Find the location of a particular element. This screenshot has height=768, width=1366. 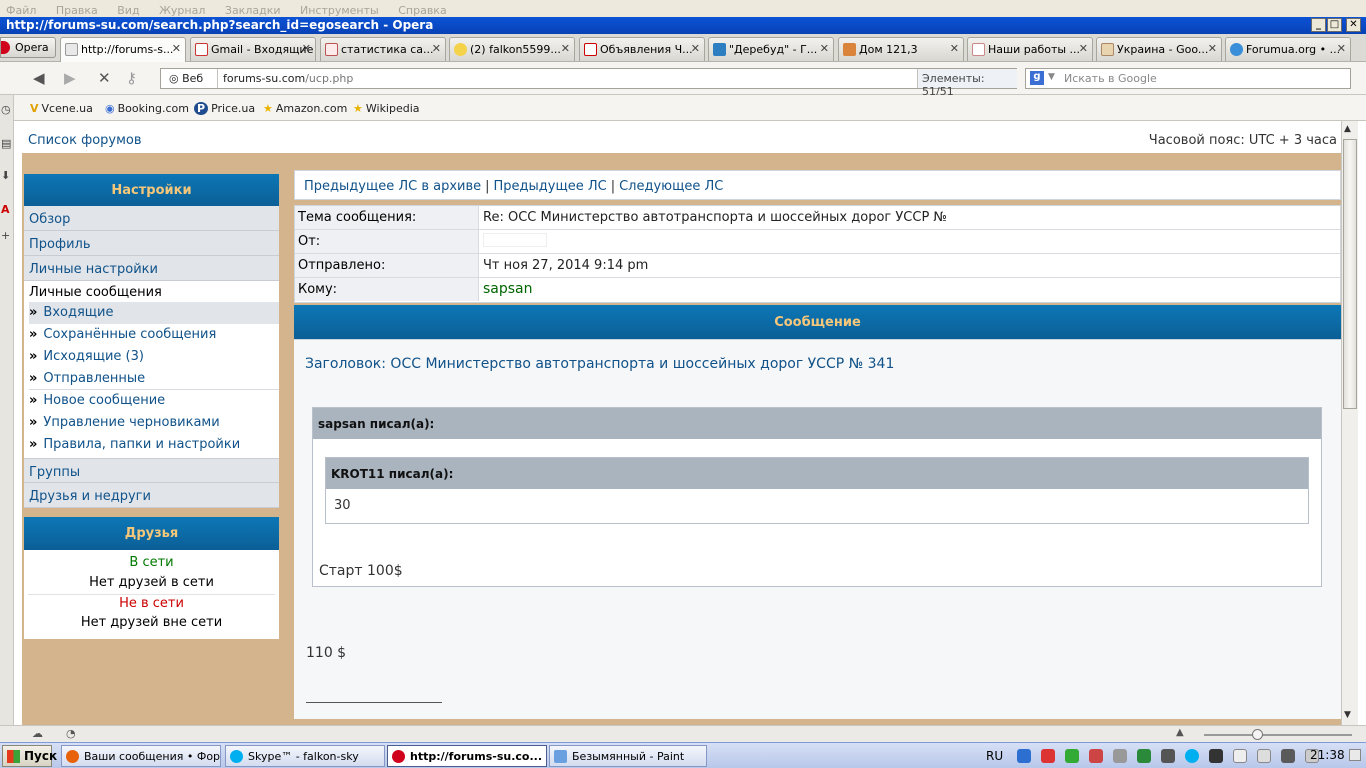

tab-gmail: Gmail - Входящие ✕ is located at coordinates (253, 49).